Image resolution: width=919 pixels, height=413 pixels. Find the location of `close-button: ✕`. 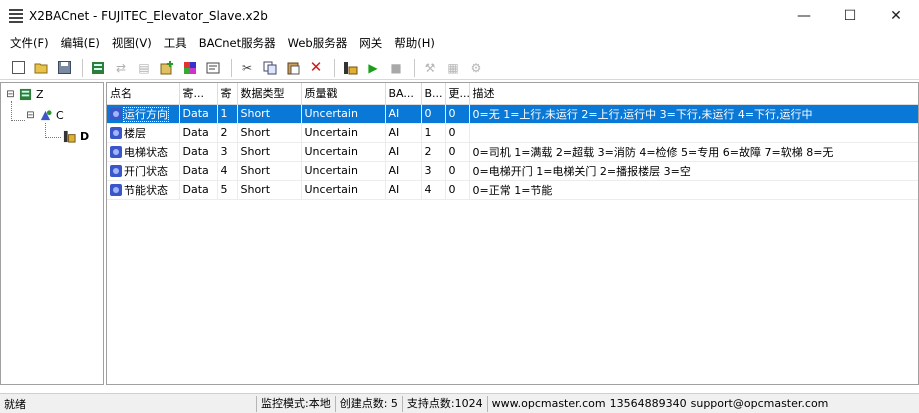

close-button: ✕ is located at coordinates (896, 16).